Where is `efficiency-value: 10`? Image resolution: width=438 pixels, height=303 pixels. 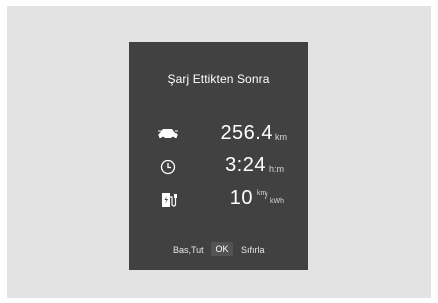 efficiency-value: 10 is located at coordinates (241, 198).